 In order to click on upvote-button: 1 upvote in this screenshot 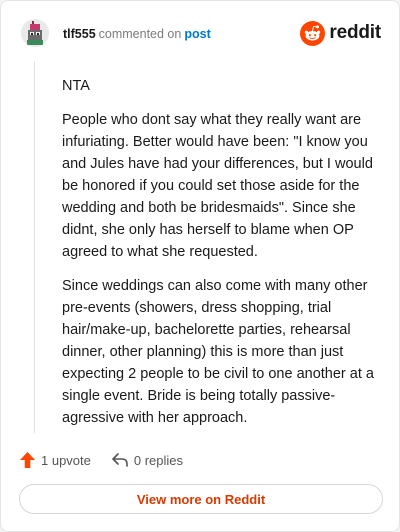, I will do `click(55, 460)`.